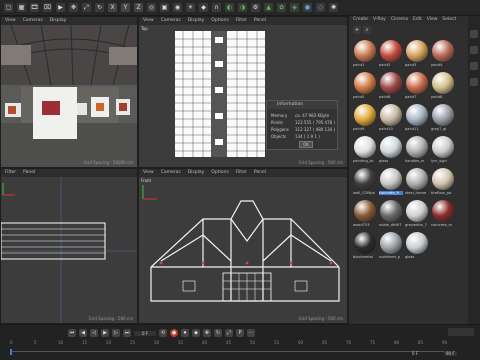  What do you see at coordinates (417, 161) in the screenshot?
I see `material-name: handles_m` at bounding box center [417, 161].